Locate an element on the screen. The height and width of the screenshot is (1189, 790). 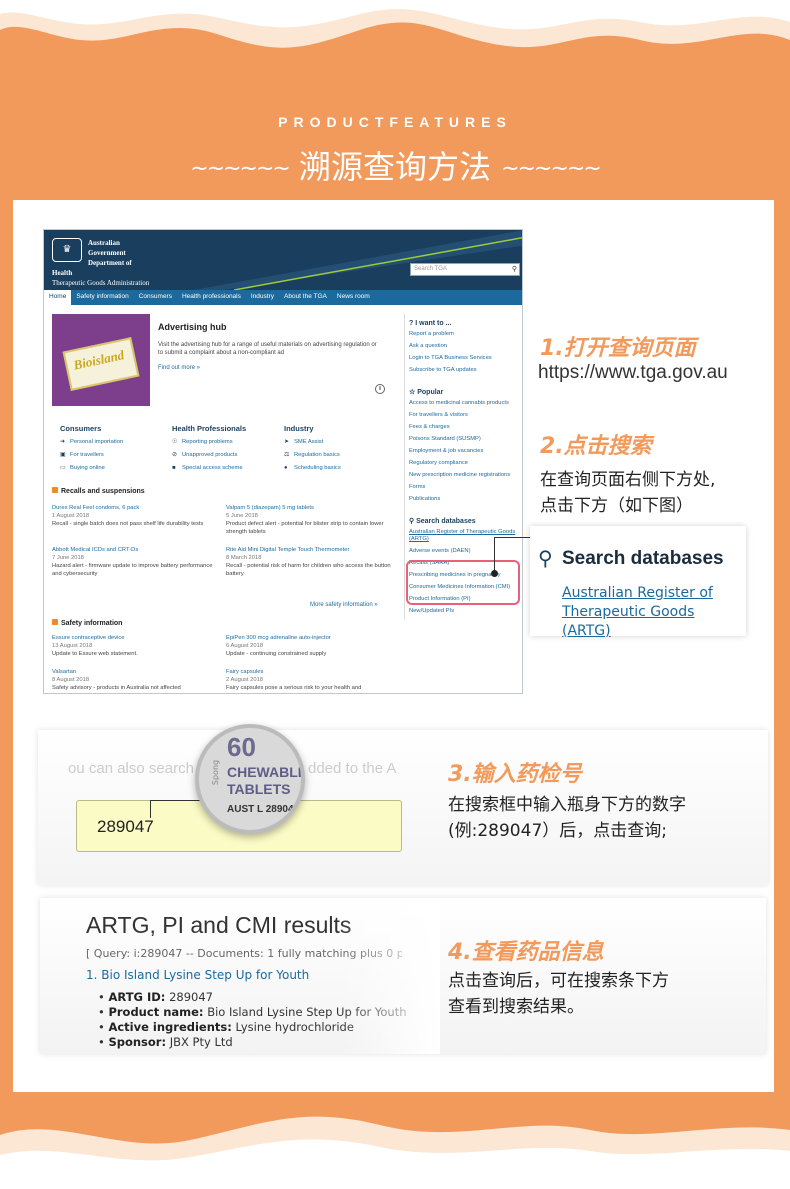
step-1-url: https://www.tga.gov.au is located at coordinates (633, 373).